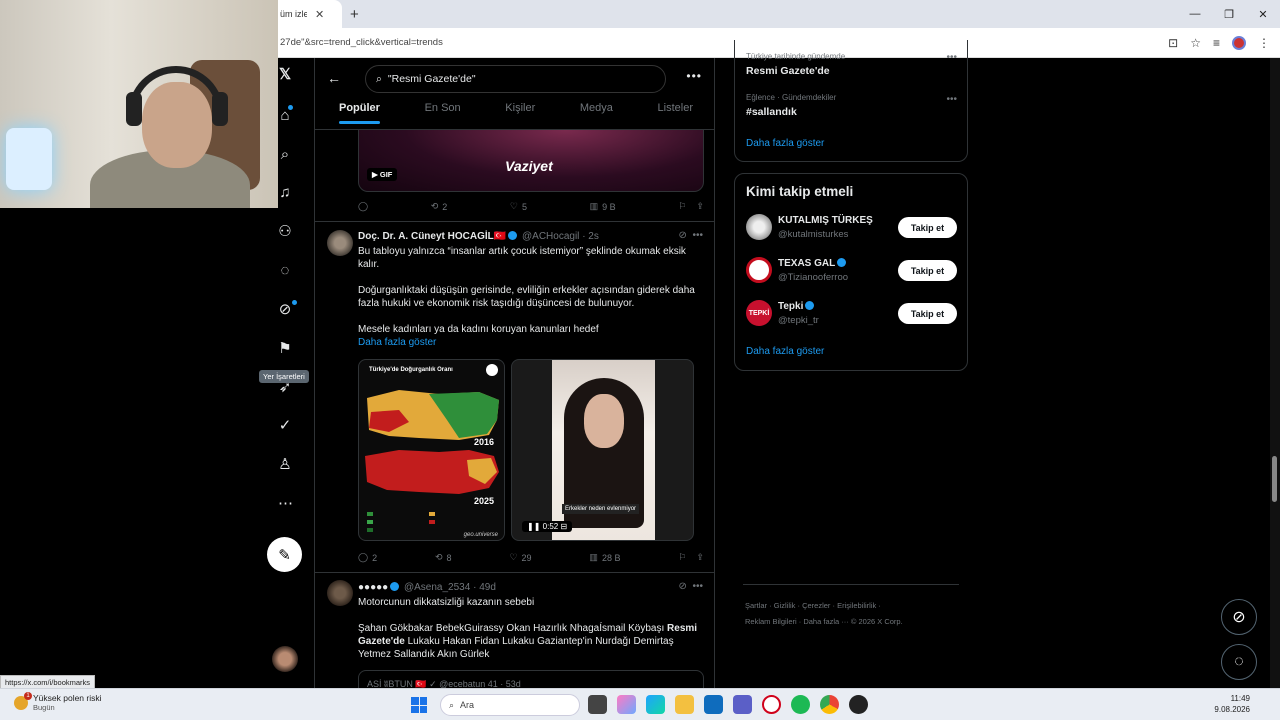  What do you see at coordinates (785, 143) in the screenshot?
I see `show-more-trends-link: Daha fazla göster` at bounding box center [785, 143].